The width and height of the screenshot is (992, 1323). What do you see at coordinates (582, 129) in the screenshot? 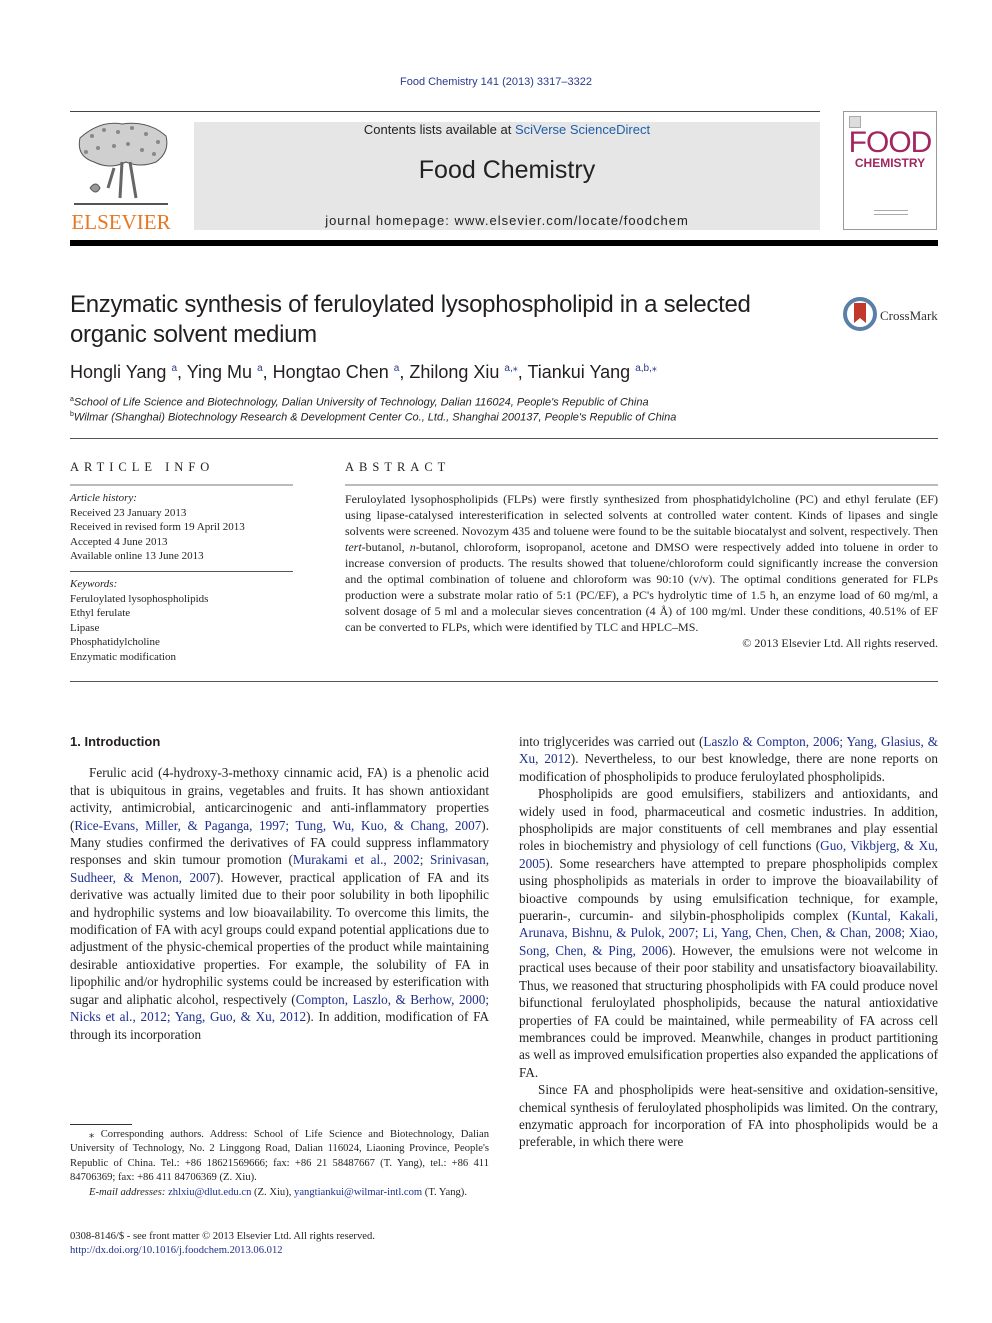
I see `sciencedirect-link: SciVerse ScienceDirect` at bounding box center [582, 129].